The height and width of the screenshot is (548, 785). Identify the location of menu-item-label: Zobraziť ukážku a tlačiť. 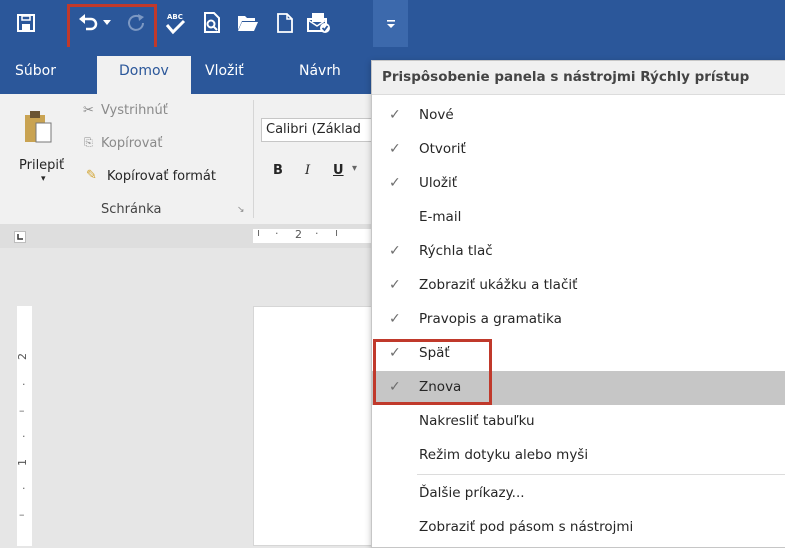
(498, 285).